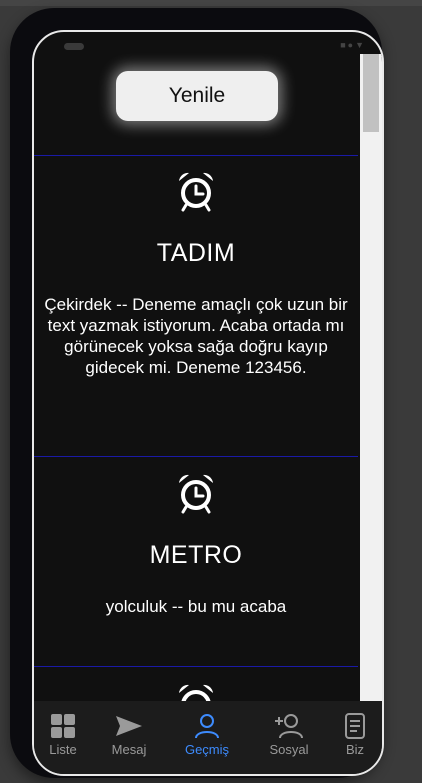 This screenshot has height=783, width=422. What do you see at coordinates (207, 726) in the screenshot?
I see `user-icon` at bounding box center [207, 726].